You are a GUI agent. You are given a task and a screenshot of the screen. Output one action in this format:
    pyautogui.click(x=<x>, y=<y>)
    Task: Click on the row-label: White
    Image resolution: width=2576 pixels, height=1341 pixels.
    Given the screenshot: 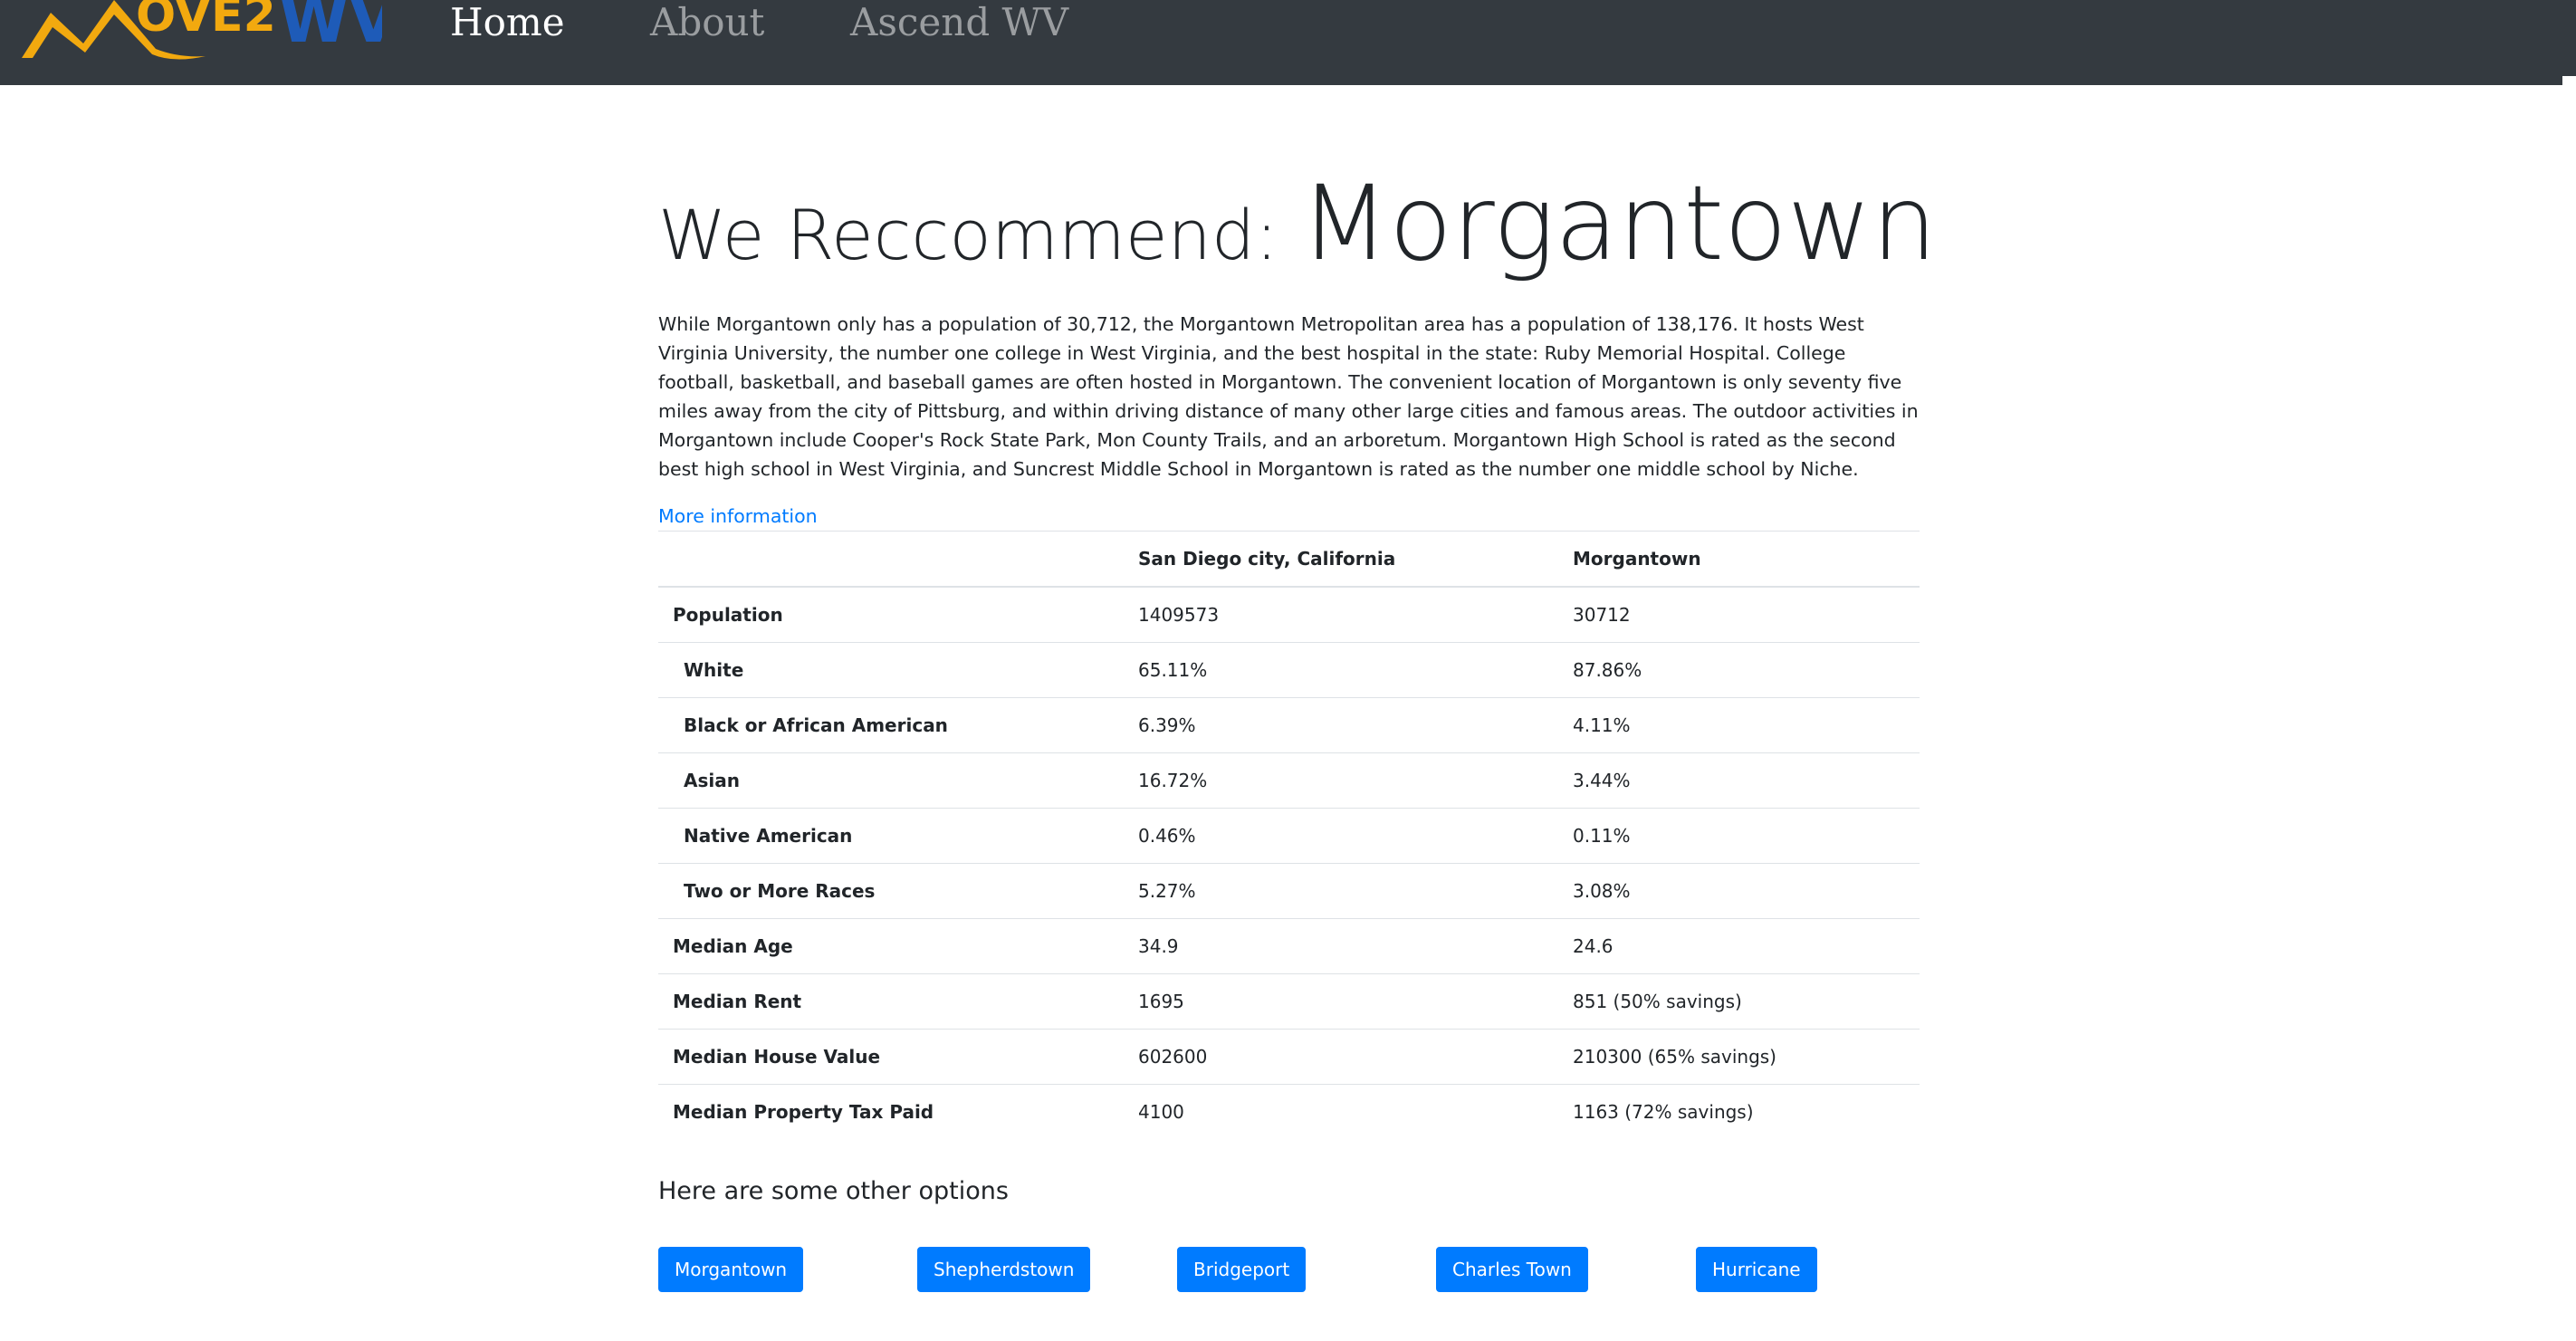 What is the action you would take?
    pyautogui.click(x=891, y=670)
    